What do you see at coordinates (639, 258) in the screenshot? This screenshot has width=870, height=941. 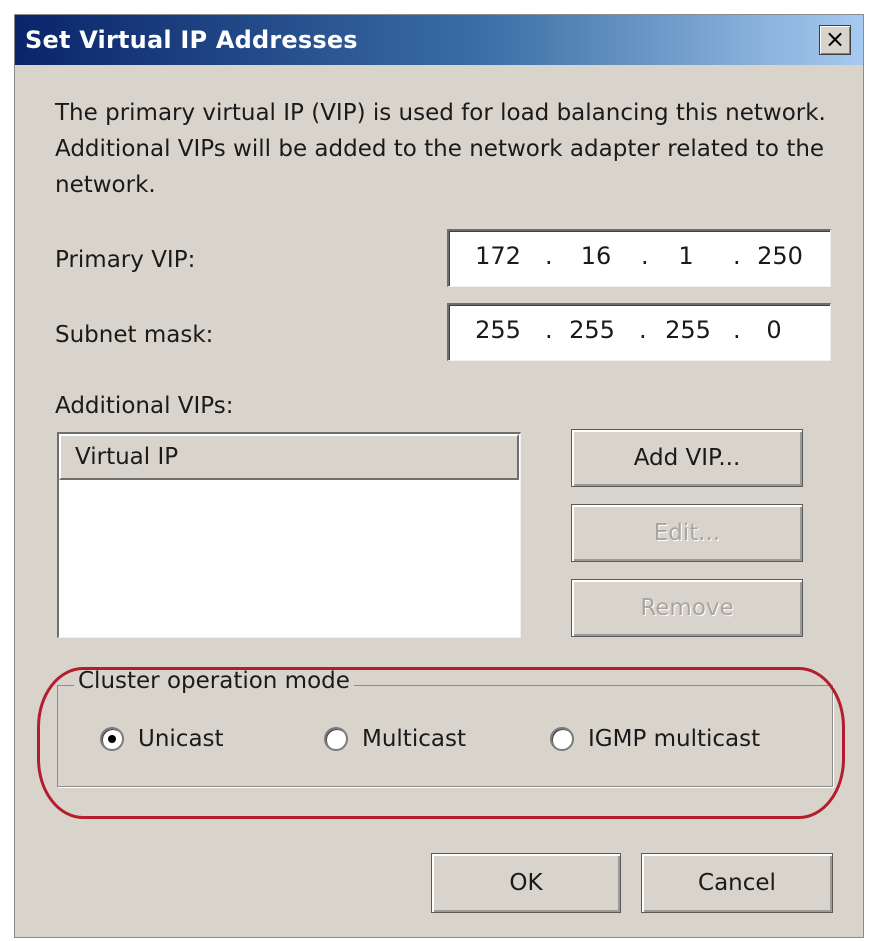 I see `primary-vip-input: 172 . 16 . 1 . 250` at bounding box center [639, 258].